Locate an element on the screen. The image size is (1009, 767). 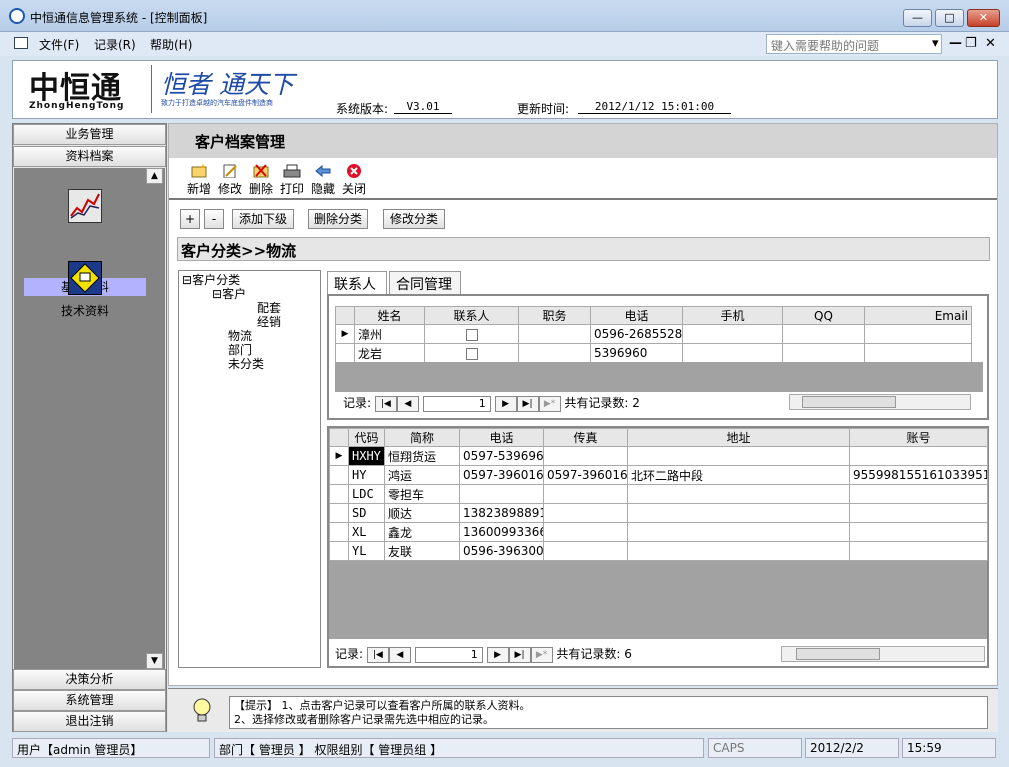
hide-button: 隐藏 is located at coordinates (323, 180).